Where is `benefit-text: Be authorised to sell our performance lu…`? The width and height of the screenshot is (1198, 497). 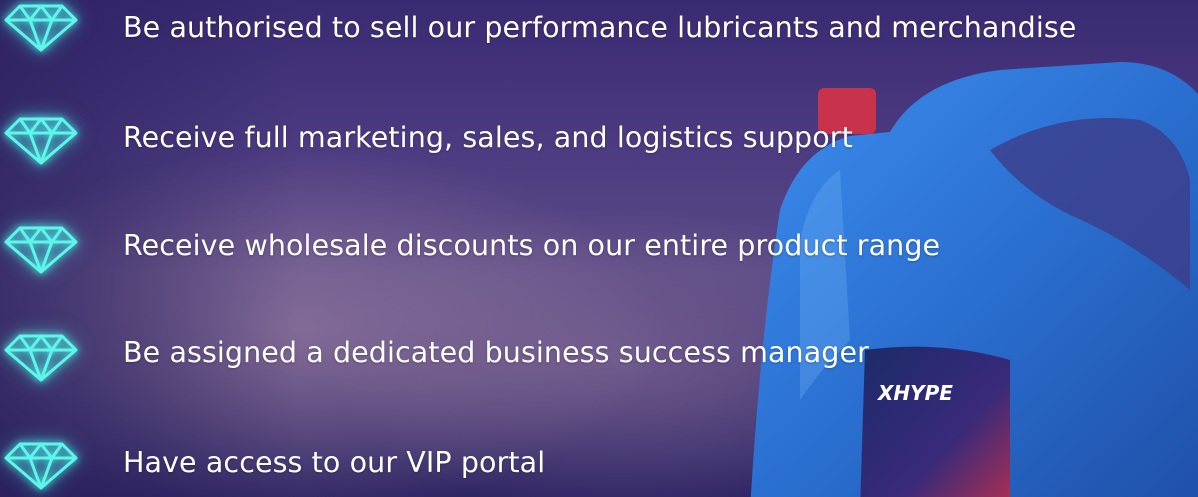
benefit-text: Be authorised to sell our performance lu… is located at coordinates (600, 27).